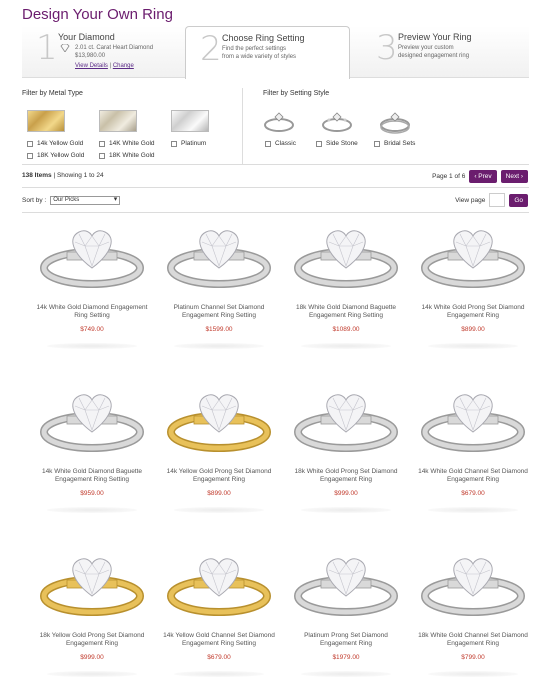 The height and width of the screenshot is (690, 550). What do you see at coordinates (280, 143) in the screenshot?
I see `checkbox-classic: Classic` at bounding box center [280, 143].